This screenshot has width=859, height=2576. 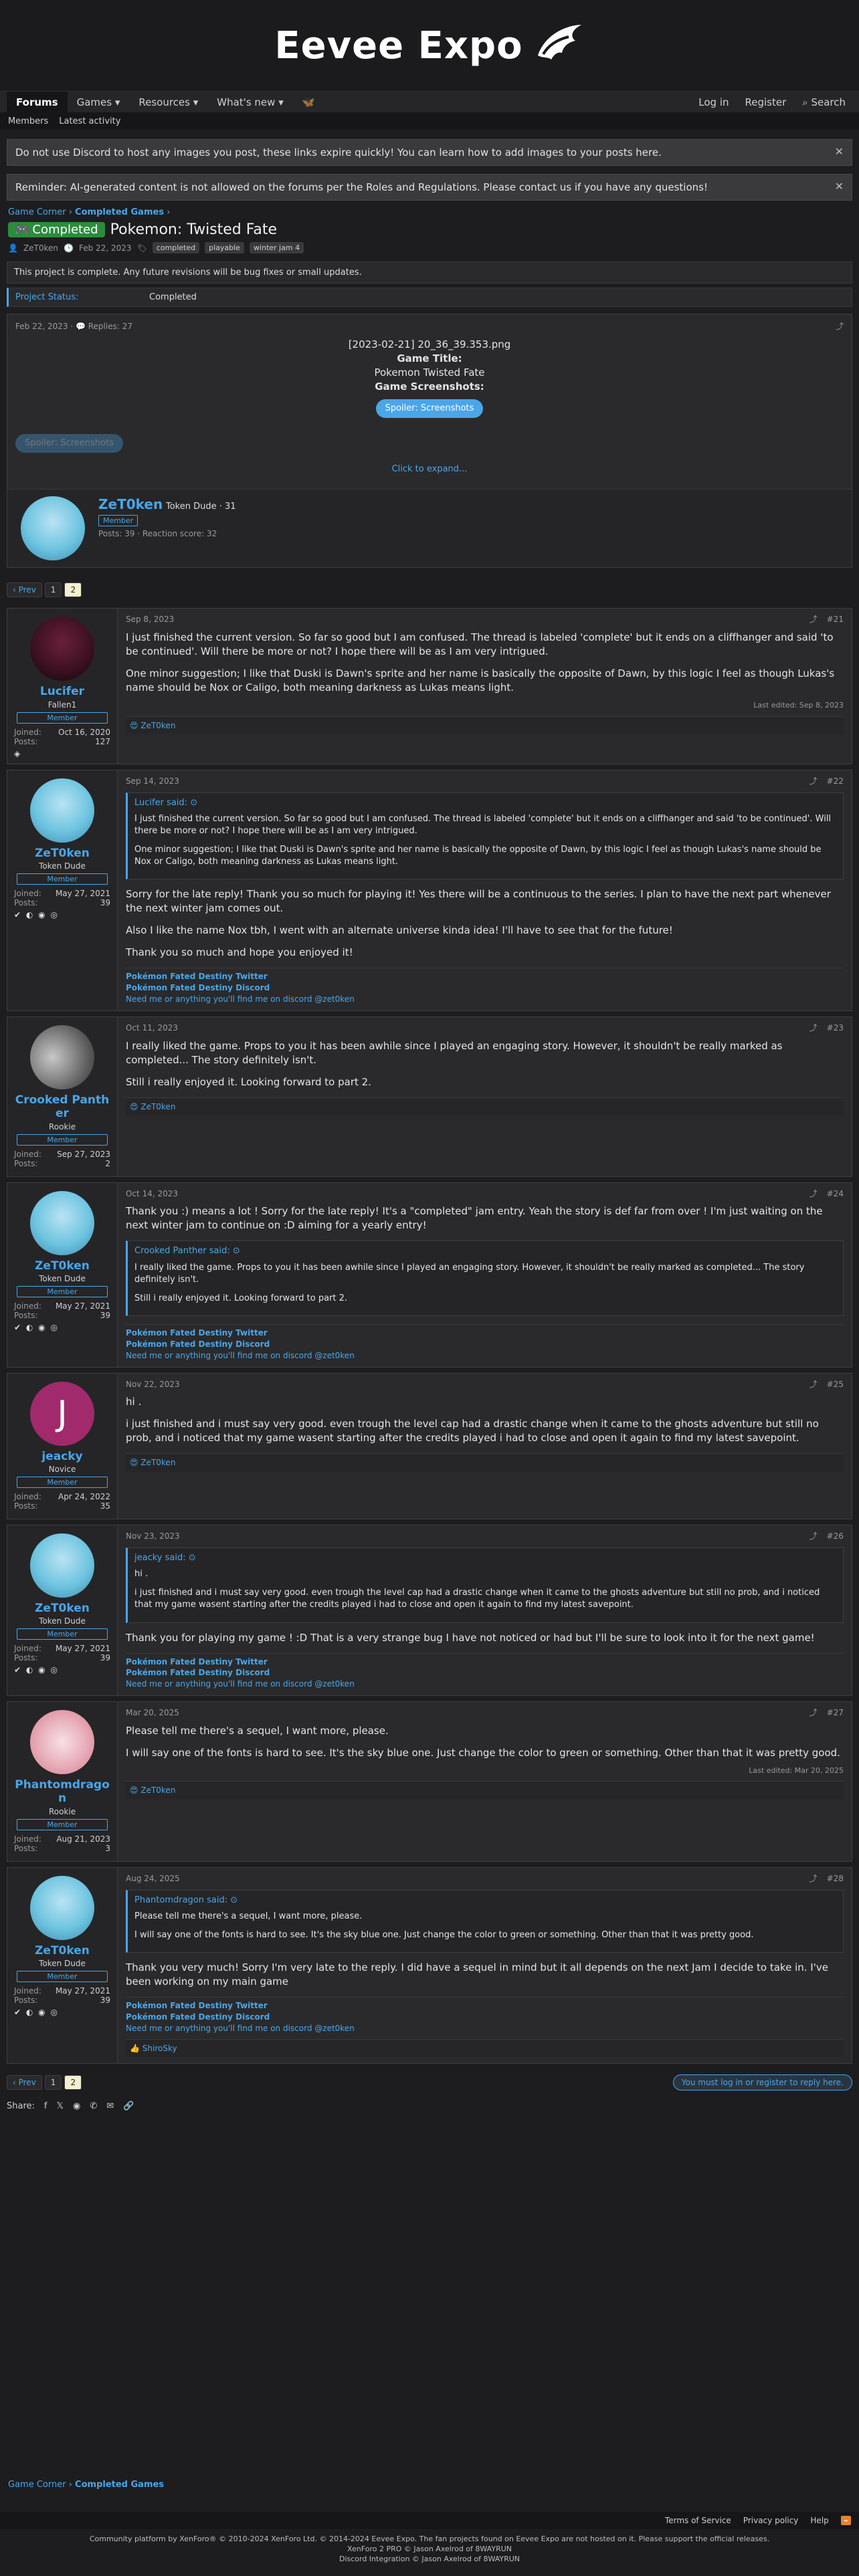 What do you see at coordinates (823, 102) in the screenshot?
I see `search-button: ⌕ Search` at bounding box center [823, 102].